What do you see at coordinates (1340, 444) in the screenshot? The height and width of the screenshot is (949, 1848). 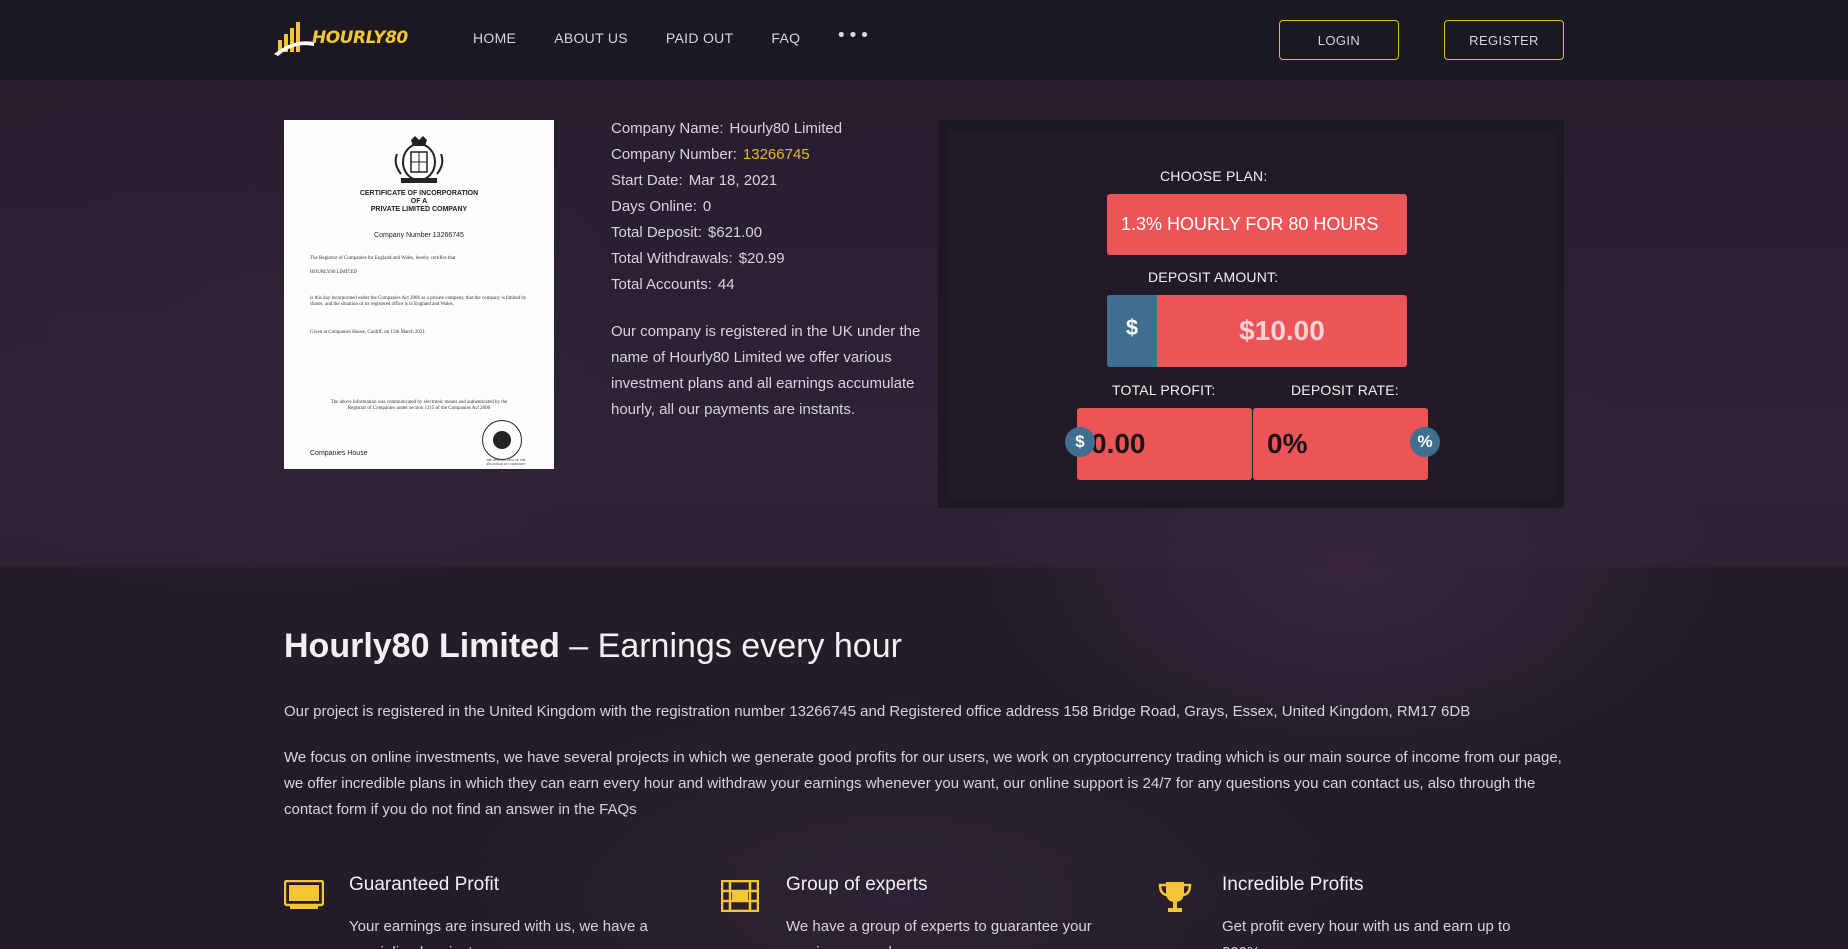 I see `deposit-rate-value: 0%` at bounding box center [1340, 444].